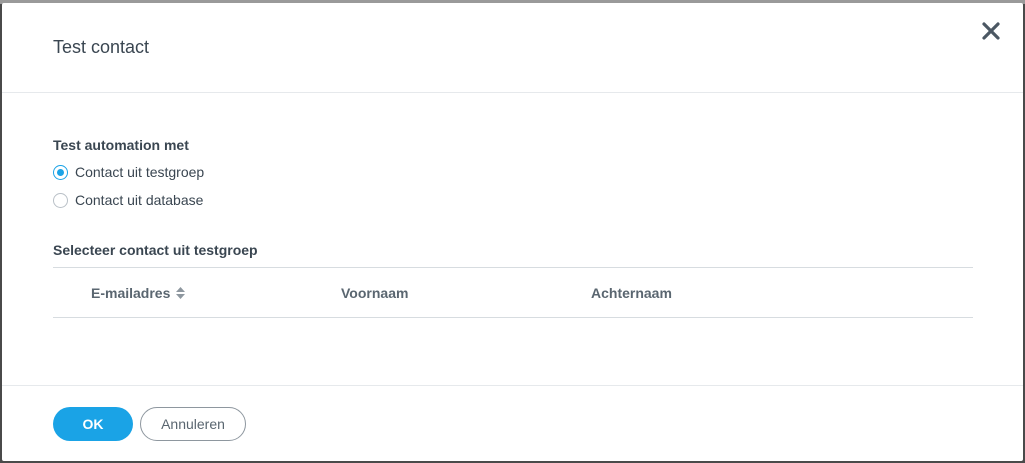 The width and height of the screenshot is (1025, 463). Describe the element at coordinates (513, 292) in the screenshot. I see `contact-table: E-mailadres Voornaam Achternaam` at that location.